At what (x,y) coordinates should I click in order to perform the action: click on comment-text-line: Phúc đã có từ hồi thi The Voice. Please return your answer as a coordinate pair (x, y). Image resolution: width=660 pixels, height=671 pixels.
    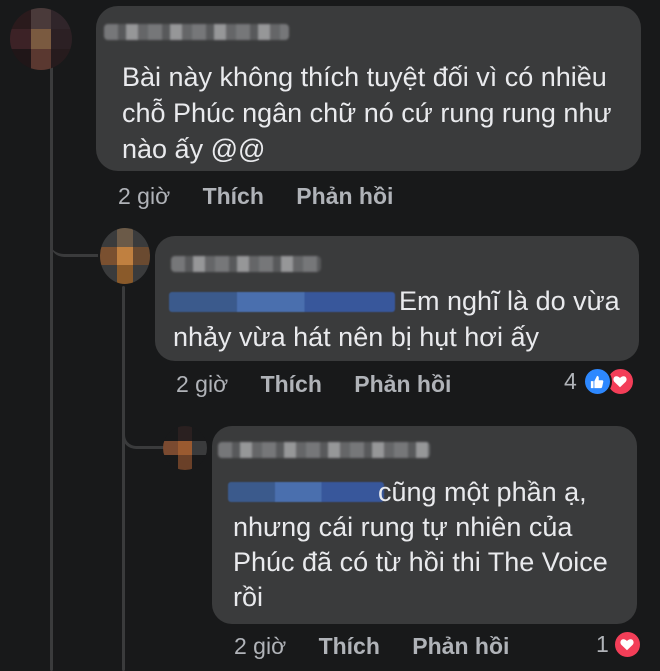
    Looking at the image, I should click on (420, 562).